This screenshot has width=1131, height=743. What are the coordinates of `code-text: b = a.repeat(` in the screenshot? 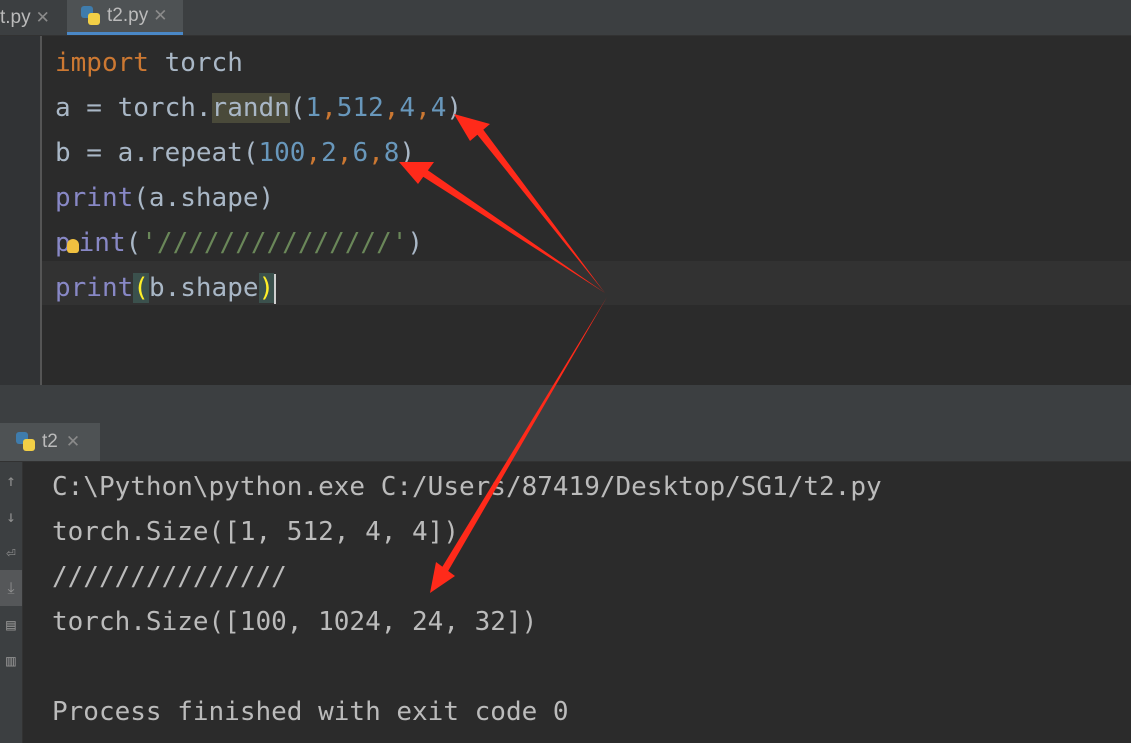 It's located at (157, 153).